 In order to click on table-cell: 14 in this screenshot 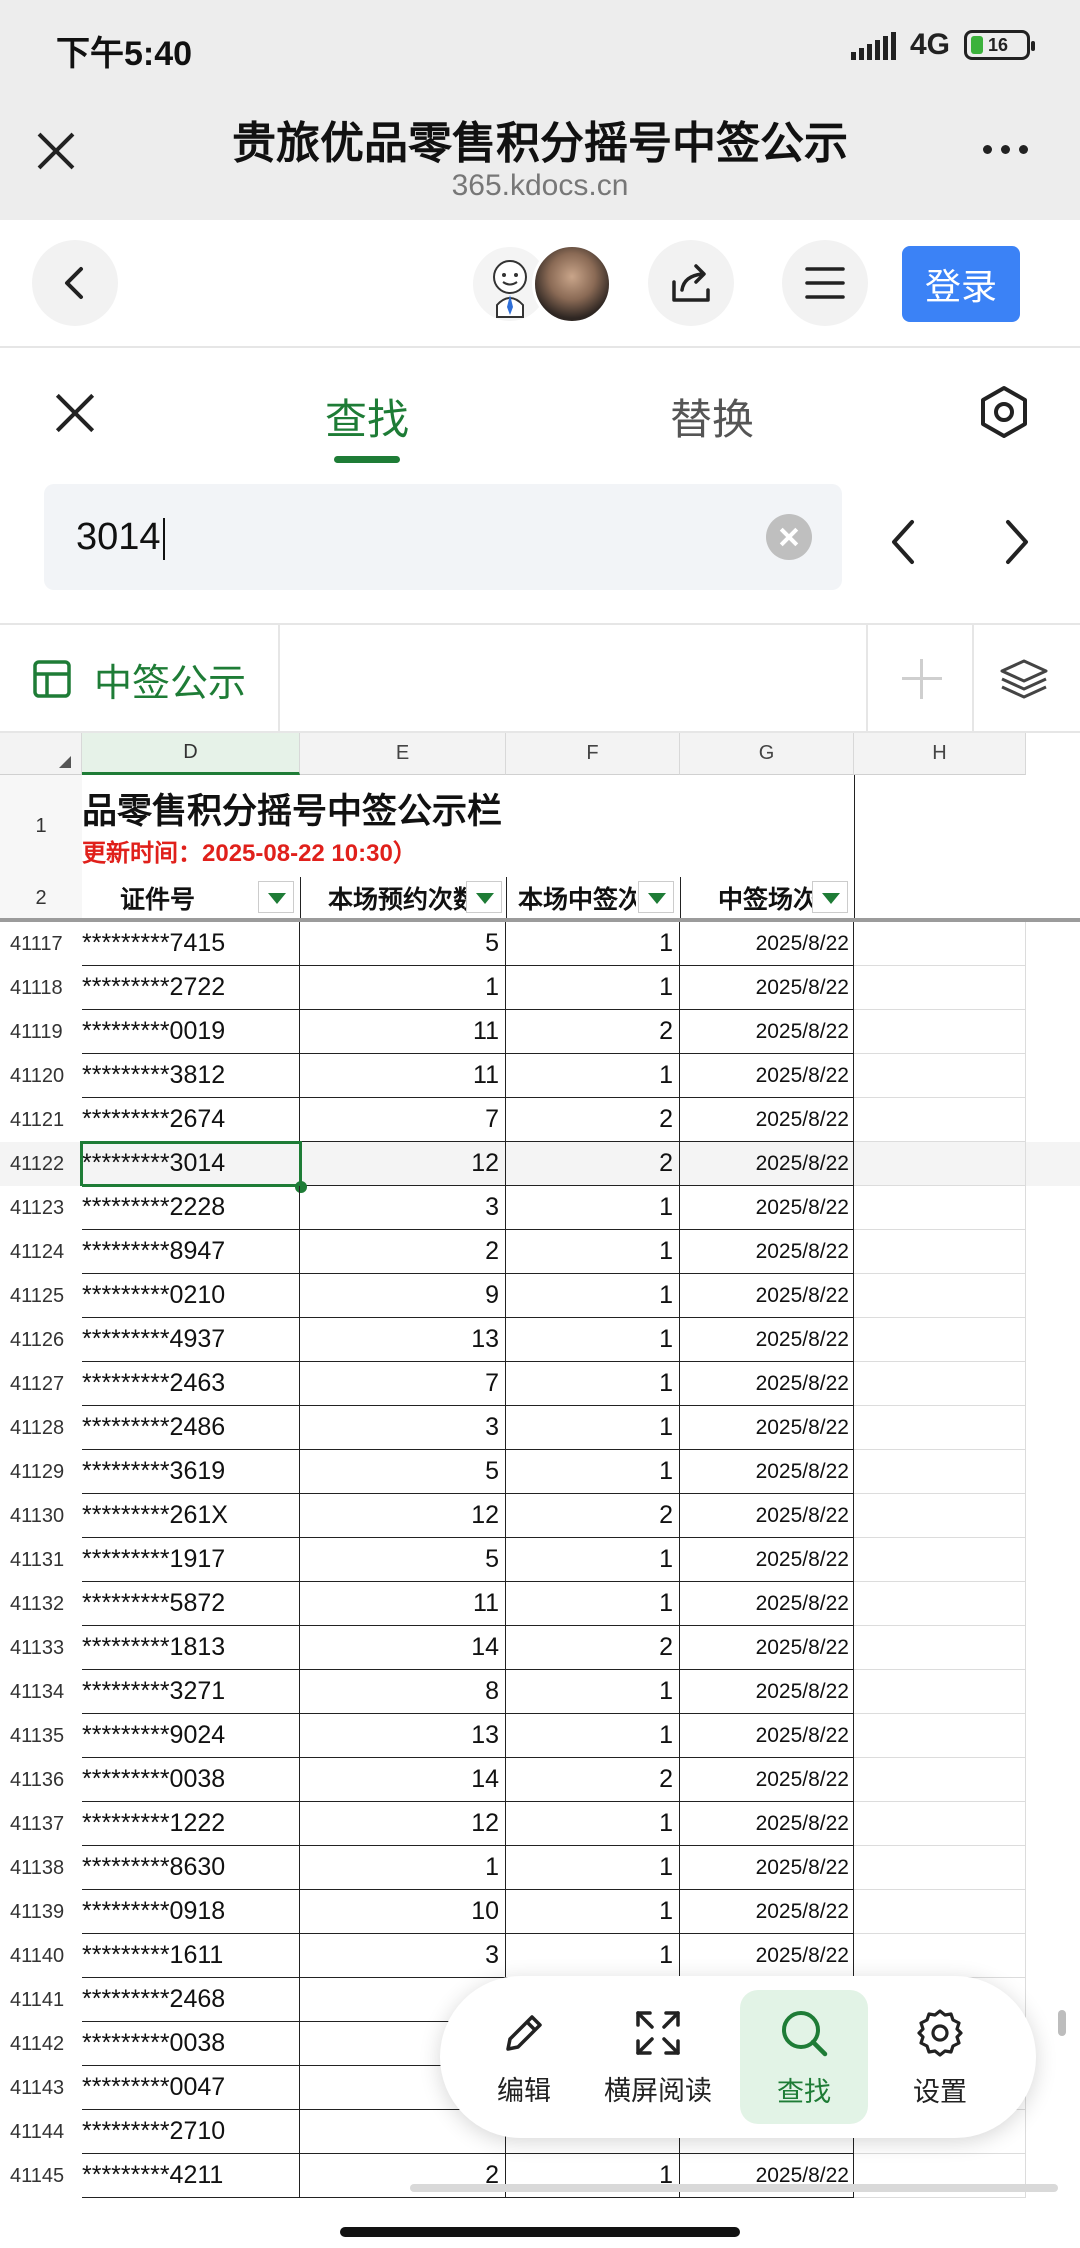, I will do `click(403, 1780)`.